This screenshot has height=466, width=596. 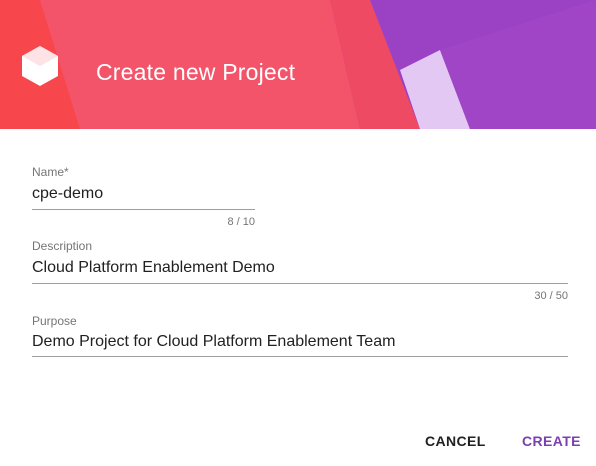 I want to click on name-underline, so click(x=143, y=209).